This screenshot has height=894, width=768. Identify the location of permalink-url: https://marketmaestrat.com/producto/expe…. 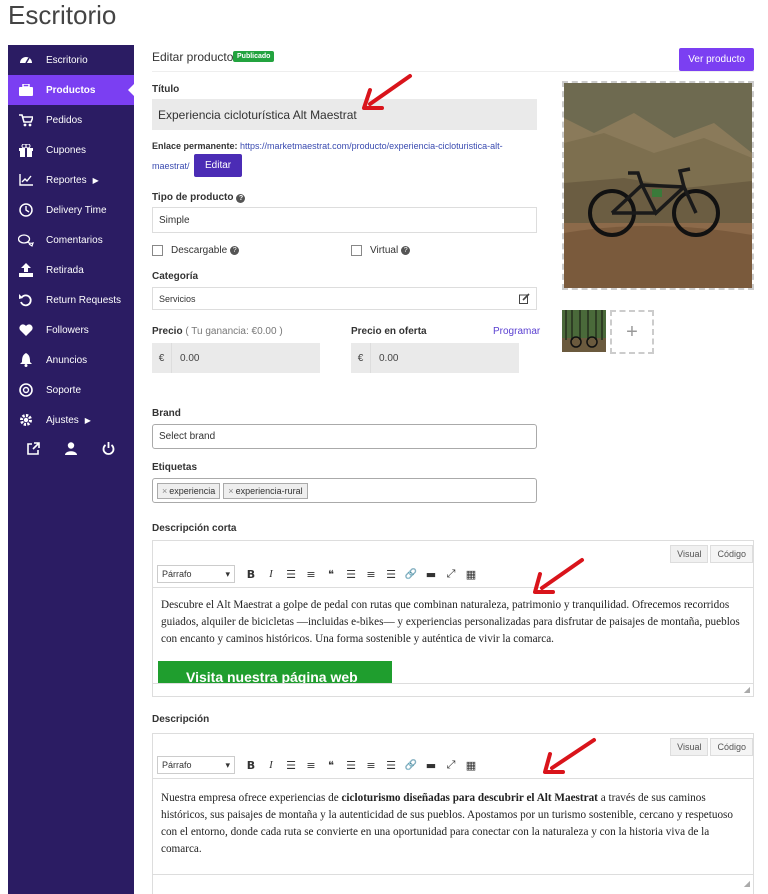
(371, 146).